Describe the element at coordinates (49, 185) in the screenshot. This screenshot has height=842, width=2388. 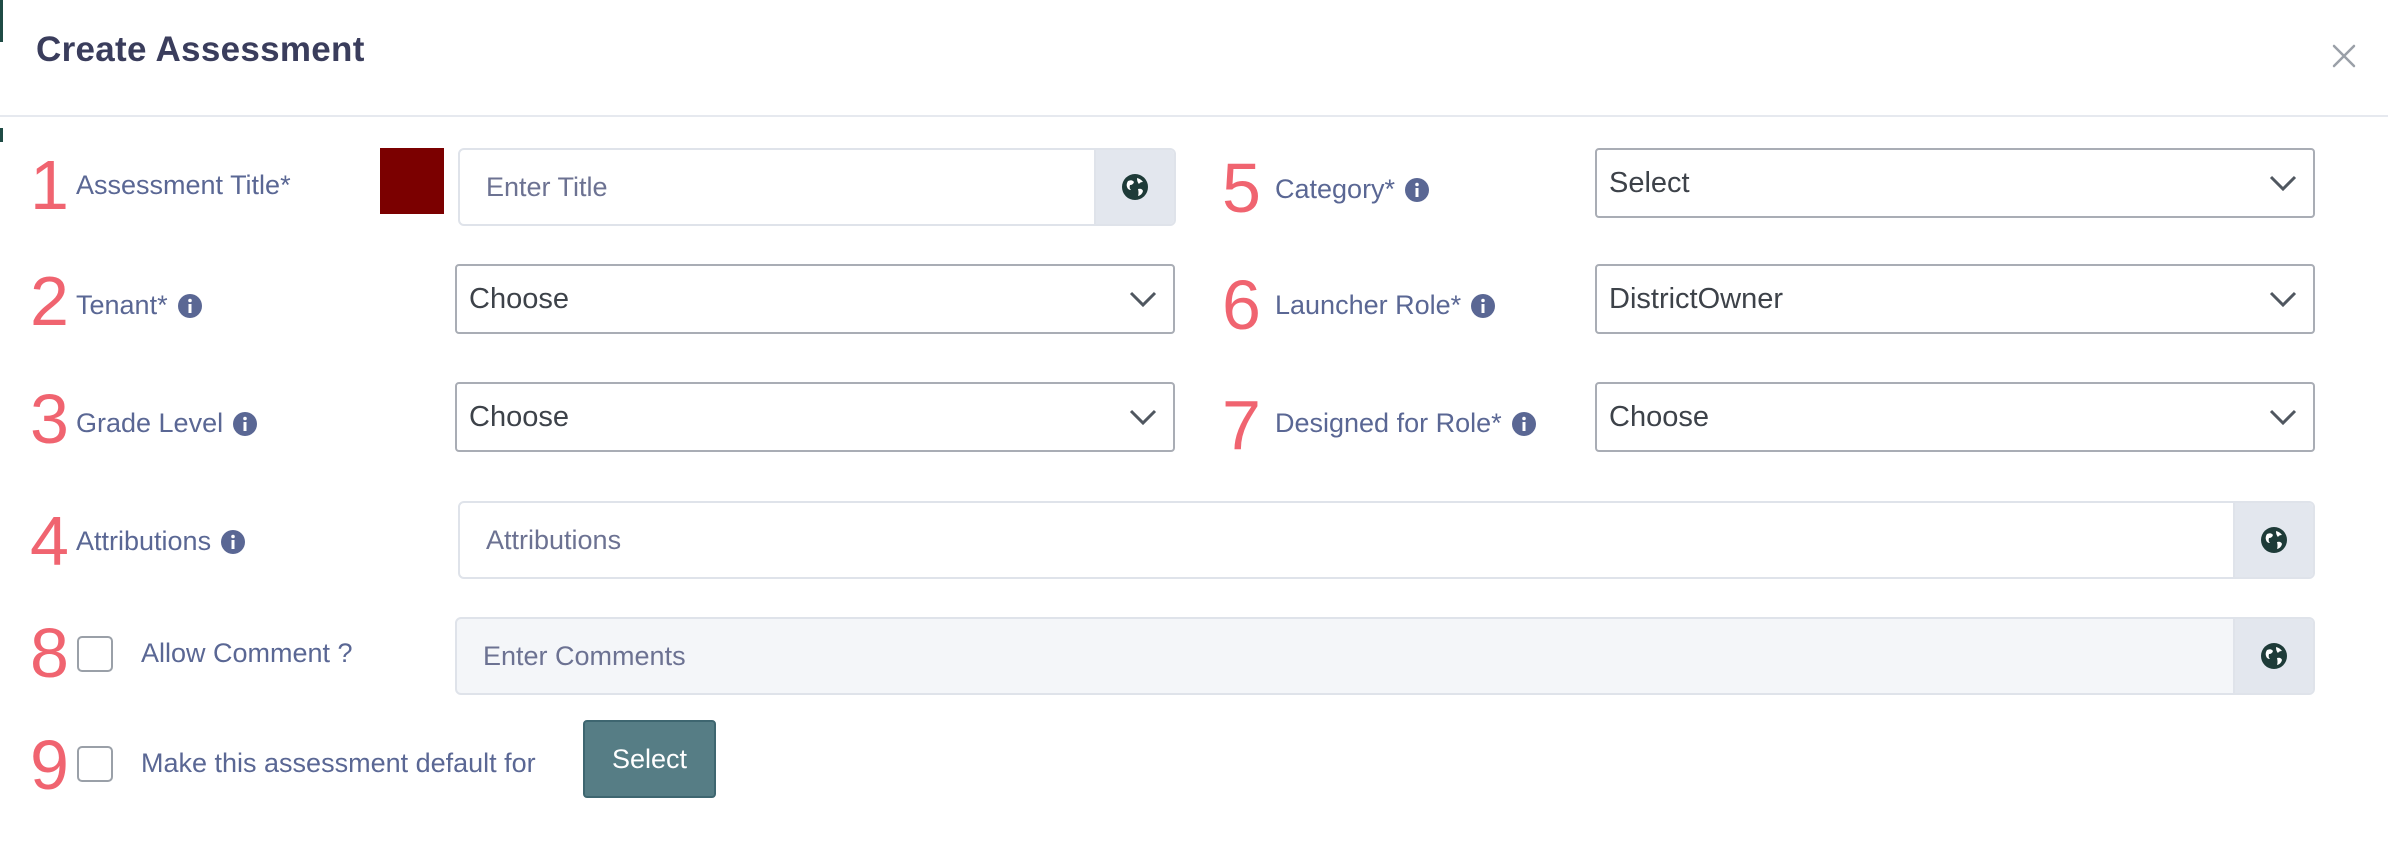
I see `step-number-1: 1` at that location.